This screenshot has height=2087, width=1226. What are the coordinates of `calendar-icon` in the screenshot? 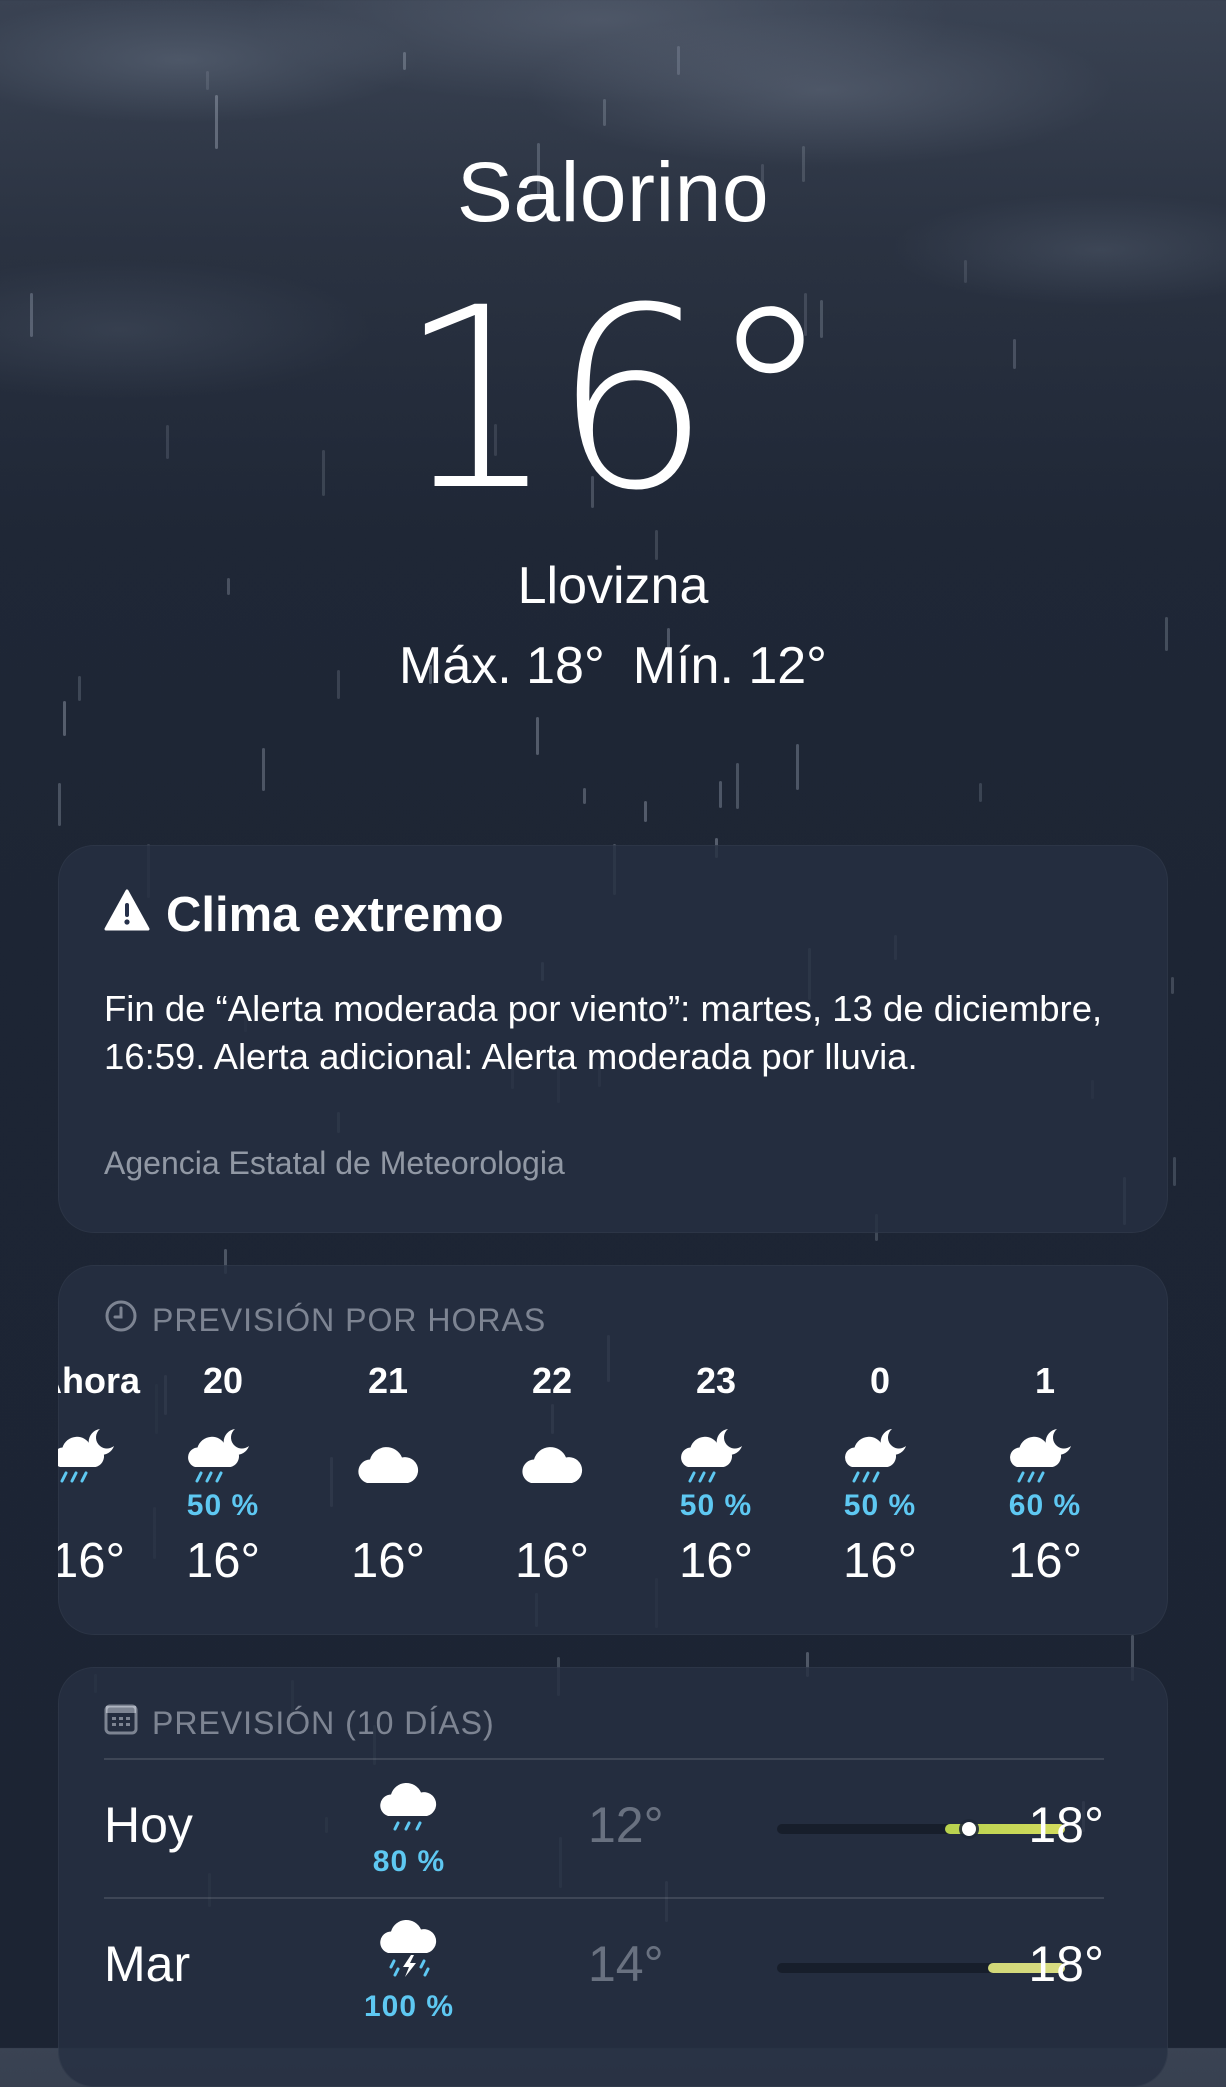 It's located at (121, 1723).